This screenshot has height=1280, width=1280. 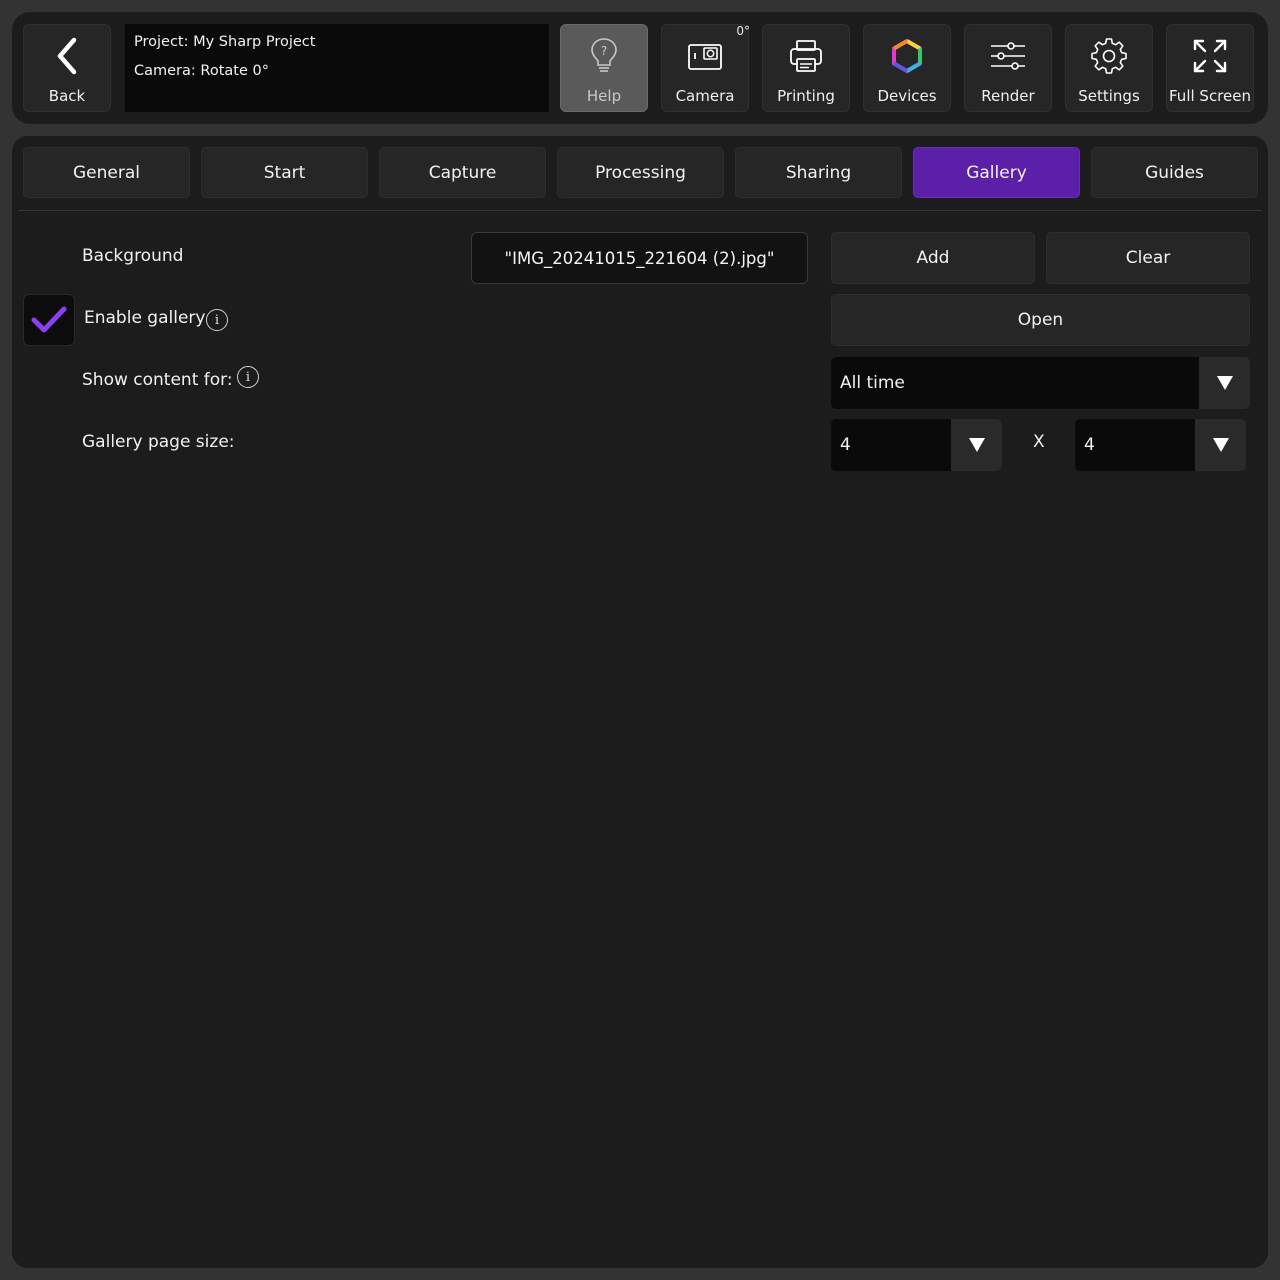 I want to click on render-button: Render, so click(x=1008, y=68).